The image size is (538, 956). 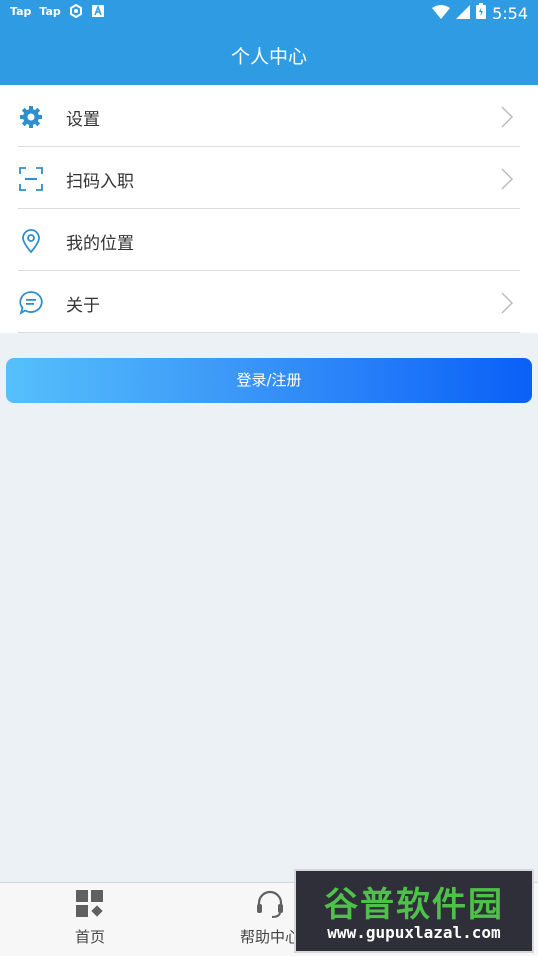 I want to click on page-title: 个人中心, so click(x=268, y=57).